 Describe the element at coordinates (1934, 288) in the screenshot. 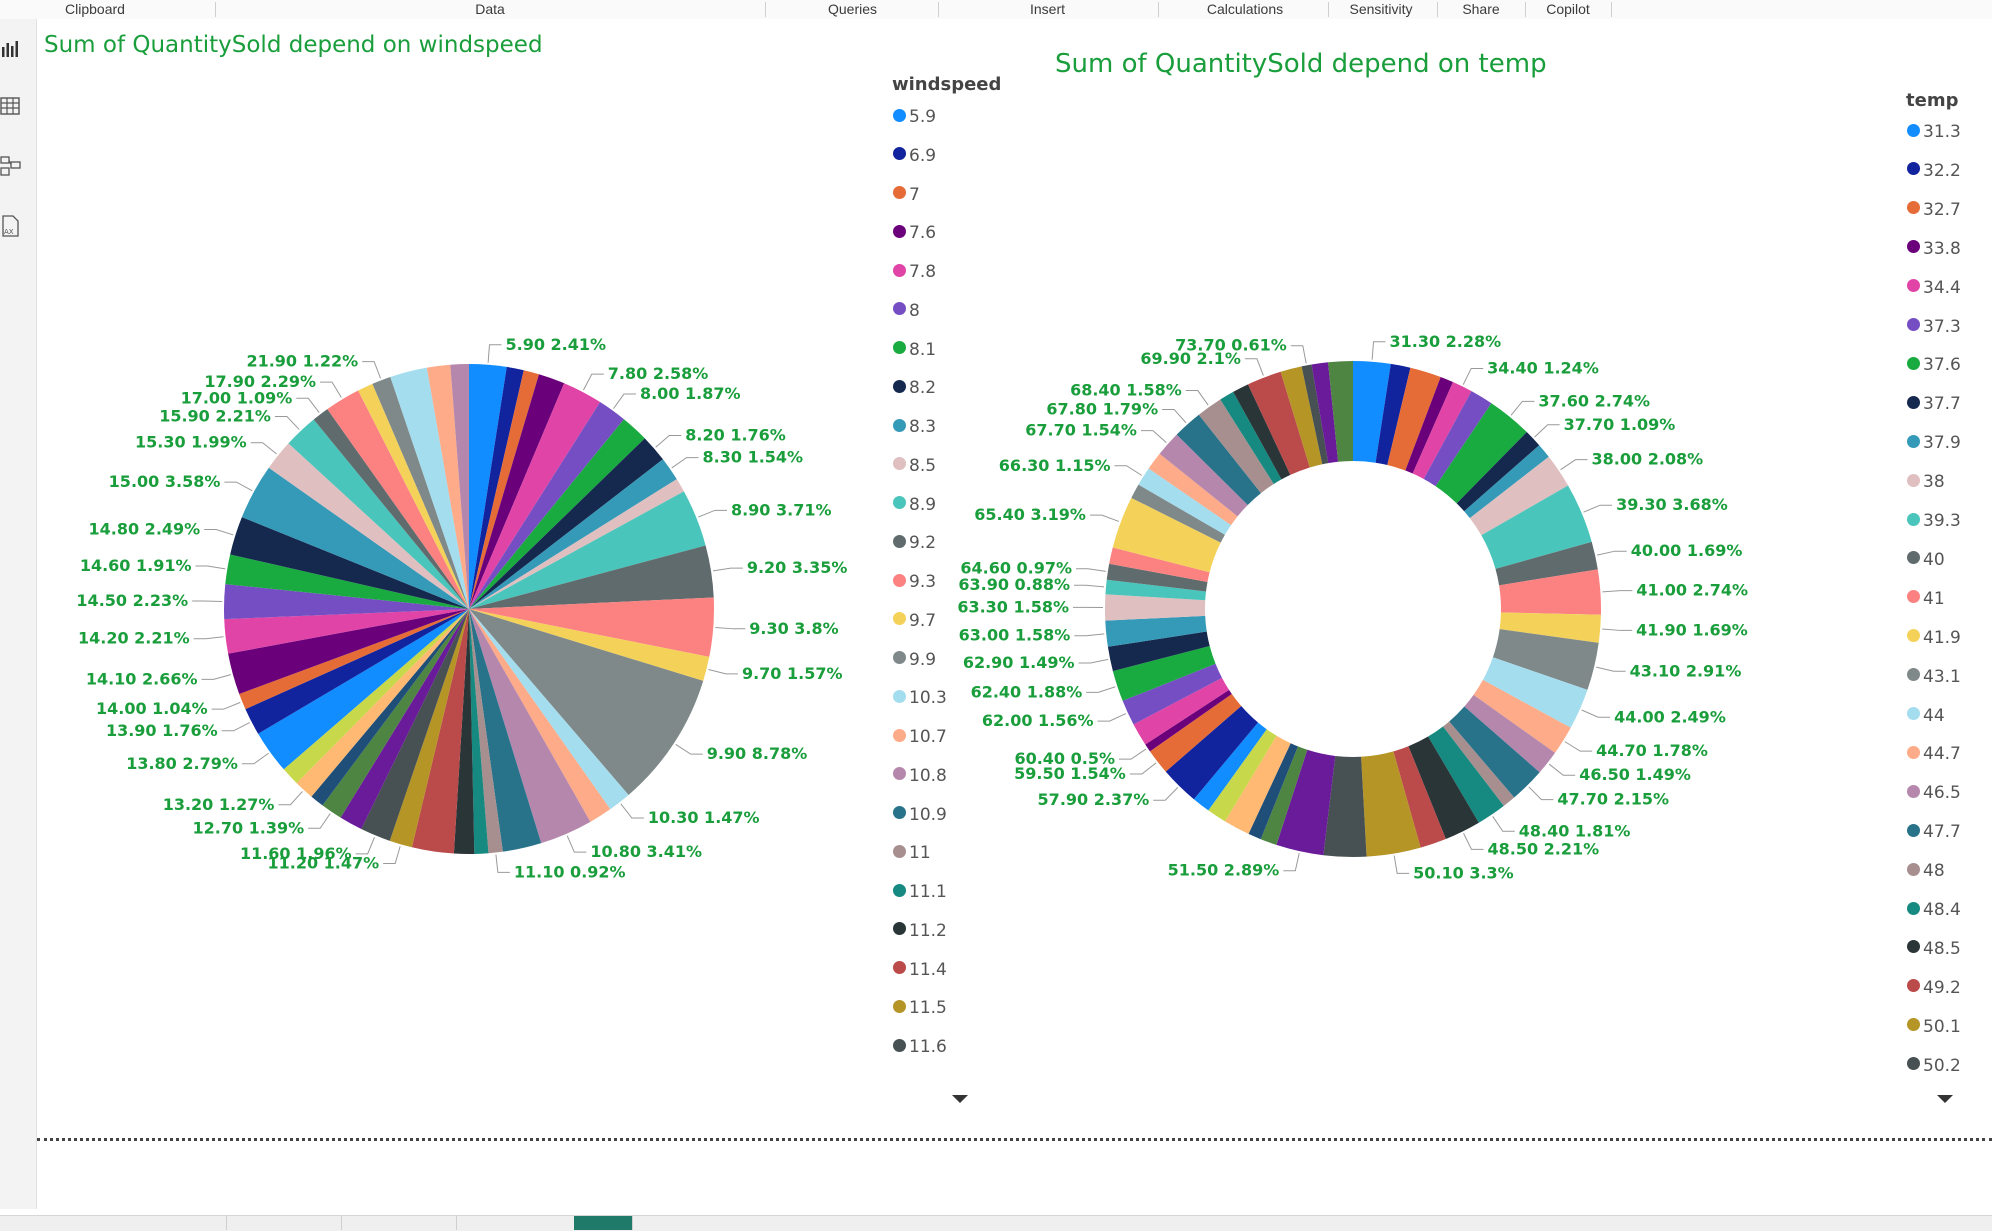

I see `legend-item: 34.4` at that location.